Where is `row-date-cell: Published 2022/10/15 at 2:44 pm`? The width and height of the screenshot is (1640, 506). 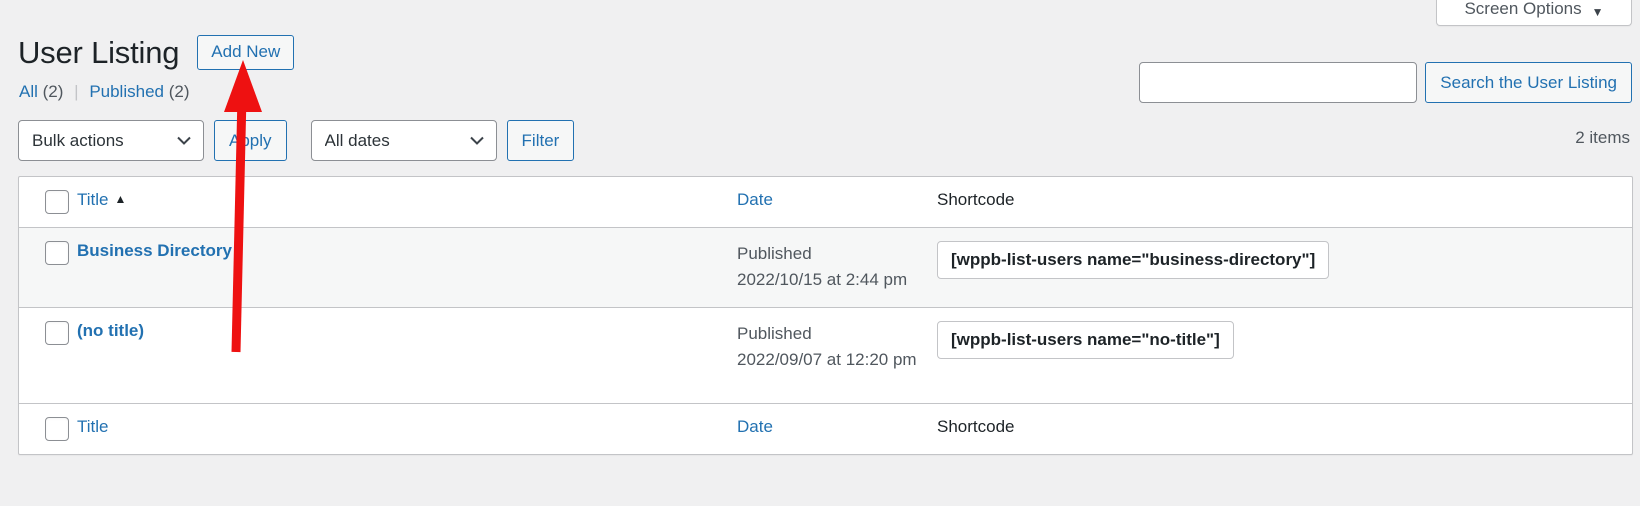
row-date-cell: Published 2022/10/15 at 2:44 pm is located at coordinates (837, 267).